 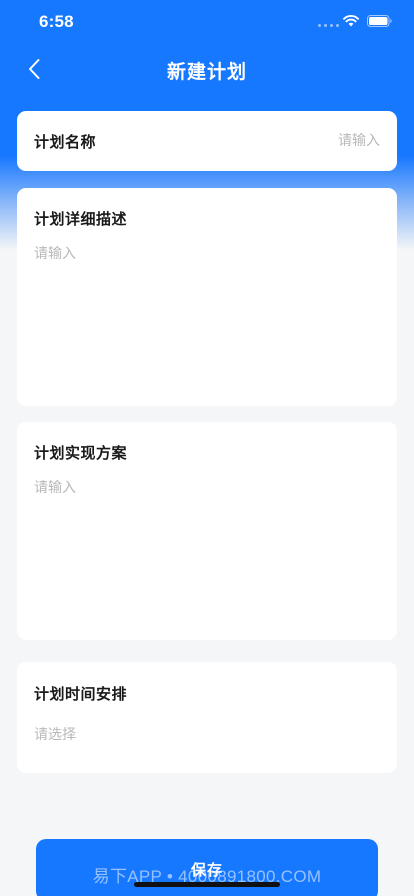 I want to click on save-button: 保存, so click(x=207, y=867).